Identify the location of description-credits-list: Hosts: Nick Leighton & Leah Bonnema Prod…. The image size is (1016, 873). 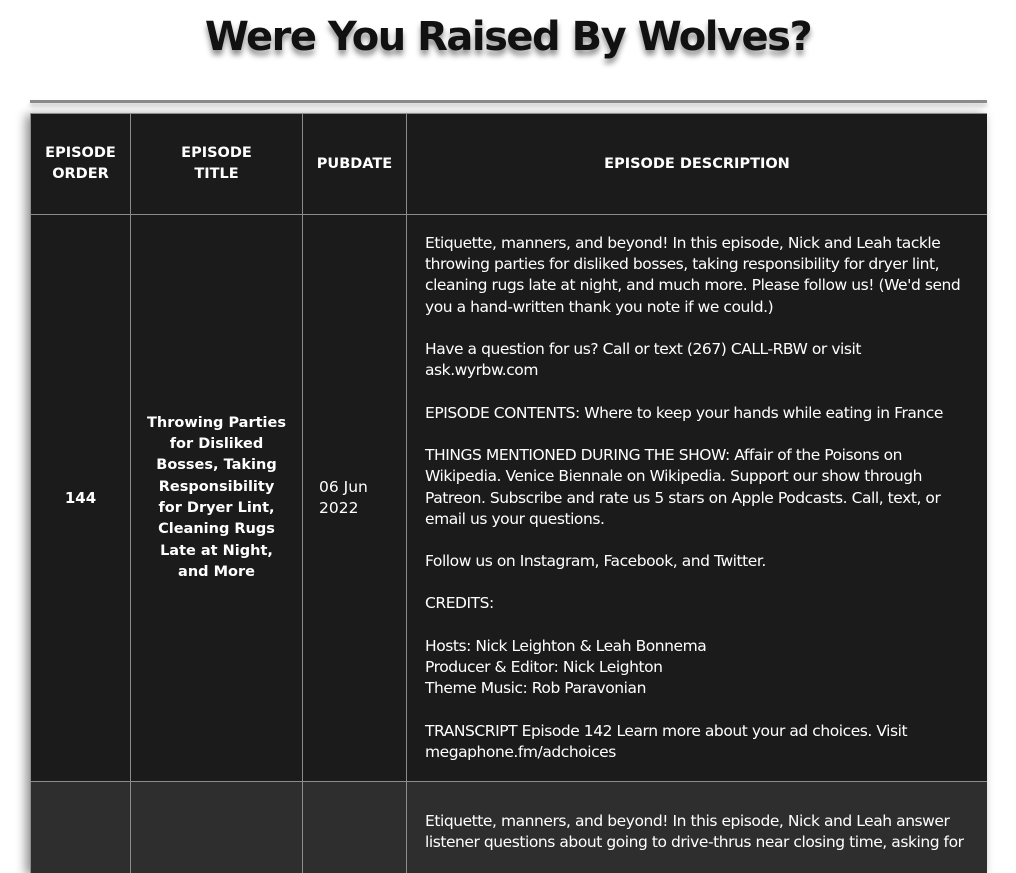
(697, 668).